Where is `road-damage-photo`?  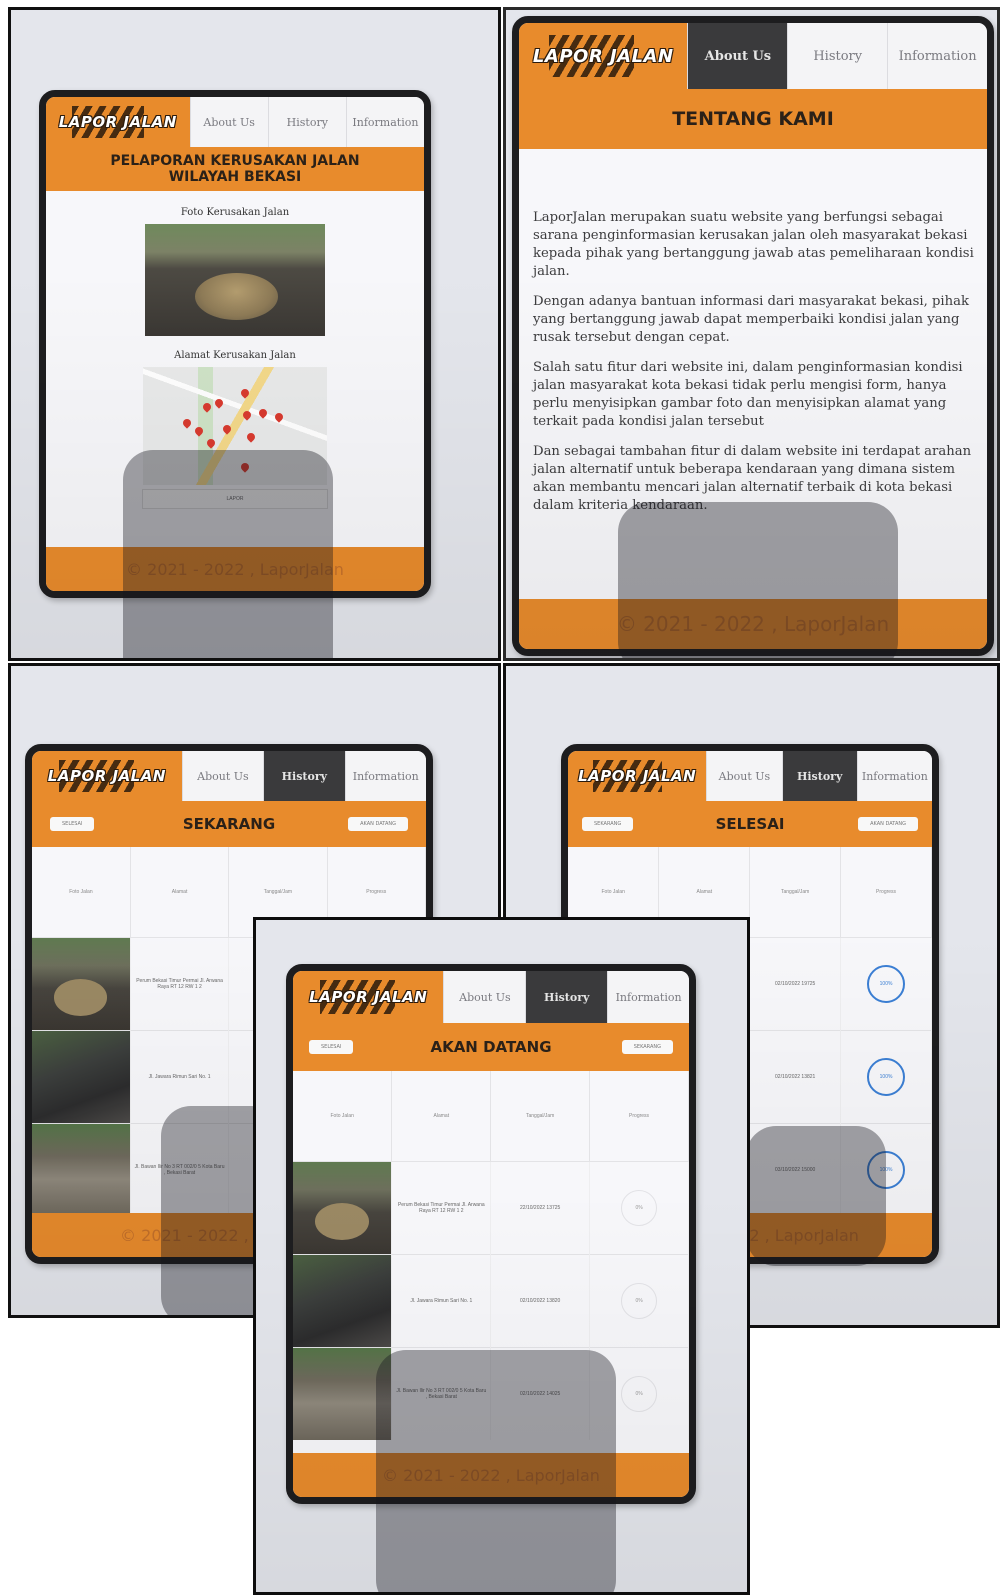
road-damage-photo is located at coordinates (235, 280).